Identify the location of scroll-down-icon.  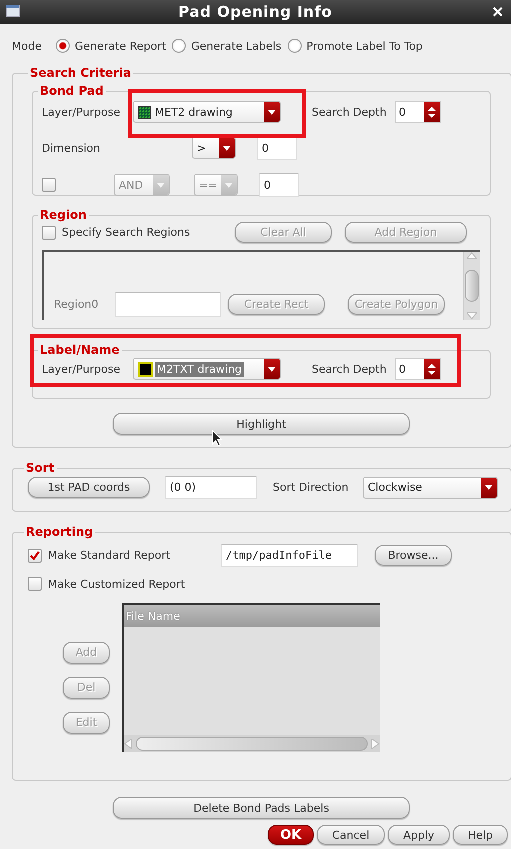
(472, 316).